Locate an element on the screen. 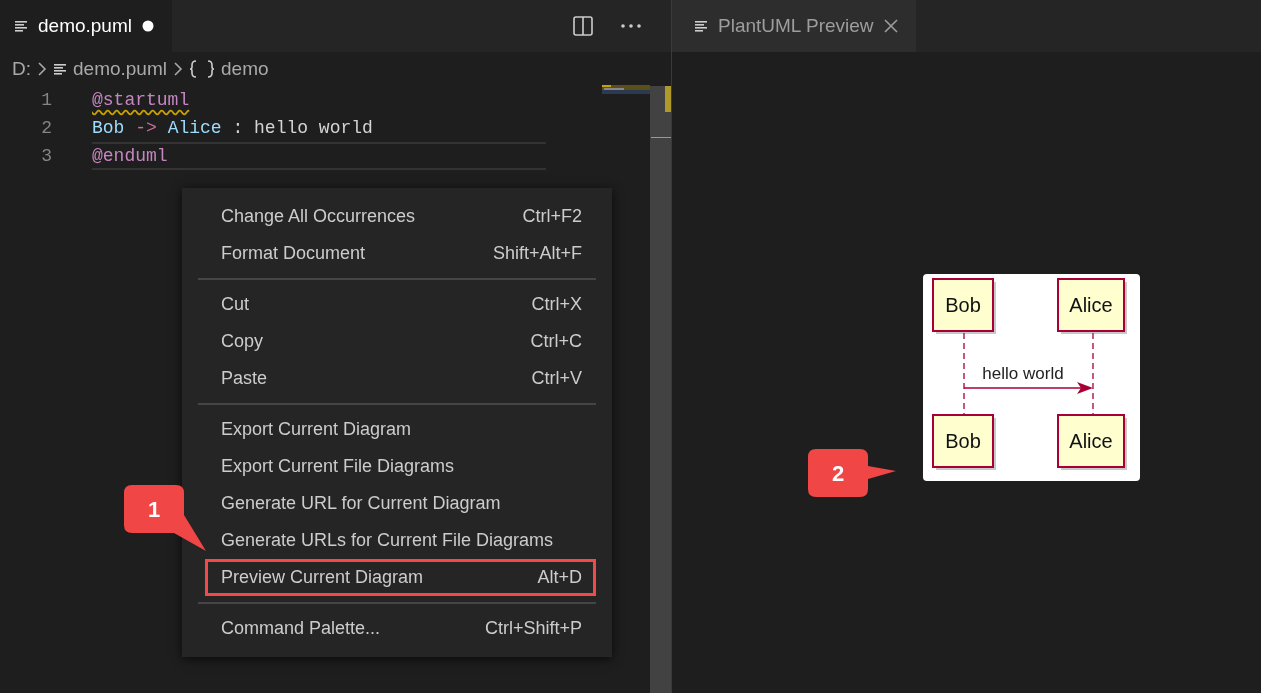  code-line: @startuml is located at coordinates (141, 100).